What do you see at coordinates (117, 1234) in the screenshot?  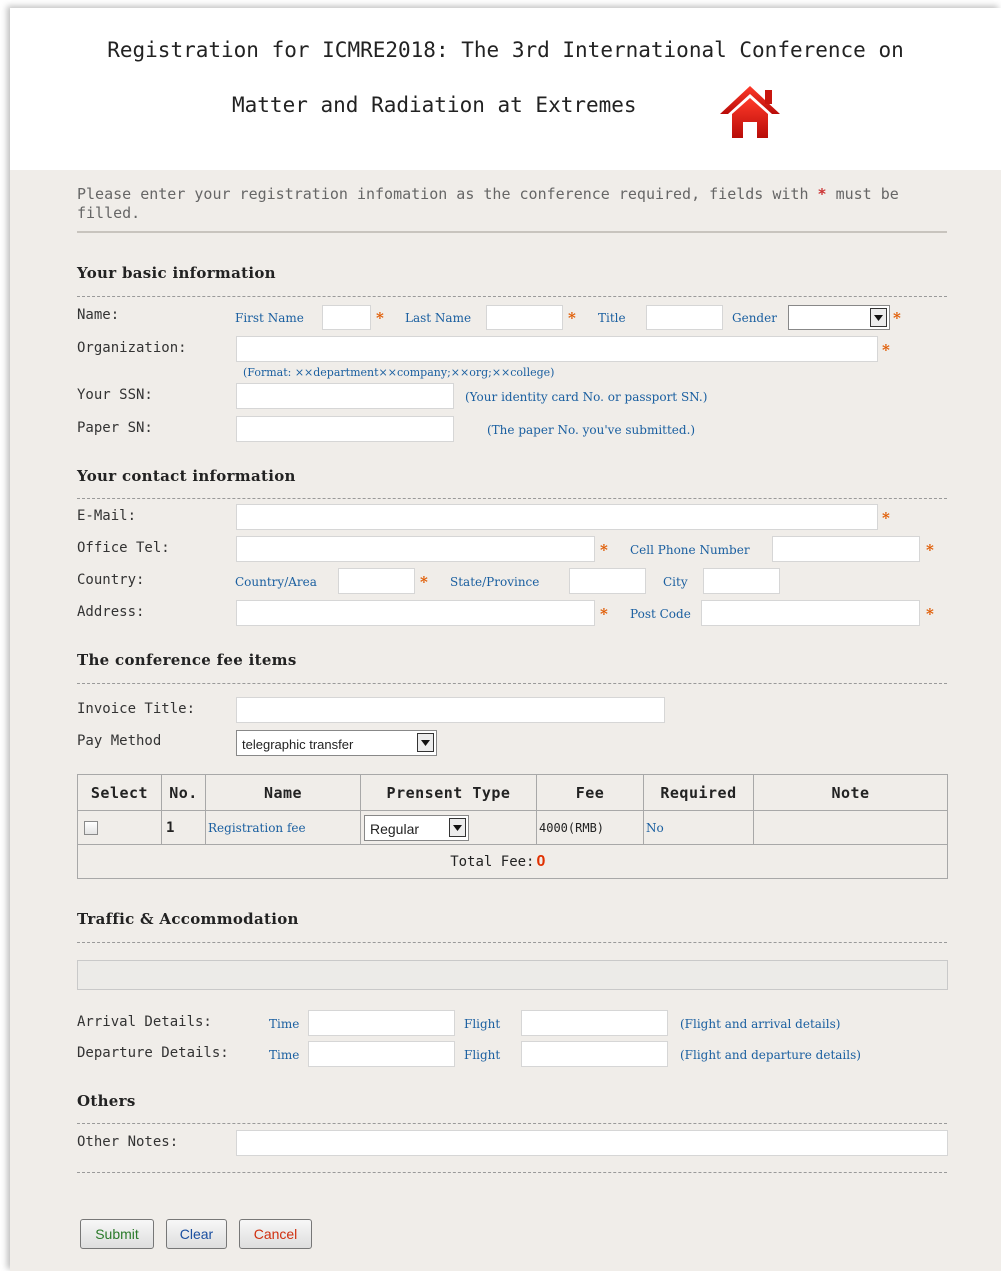 I see `submit-button: Submit` at bounding box center [117, 1234].